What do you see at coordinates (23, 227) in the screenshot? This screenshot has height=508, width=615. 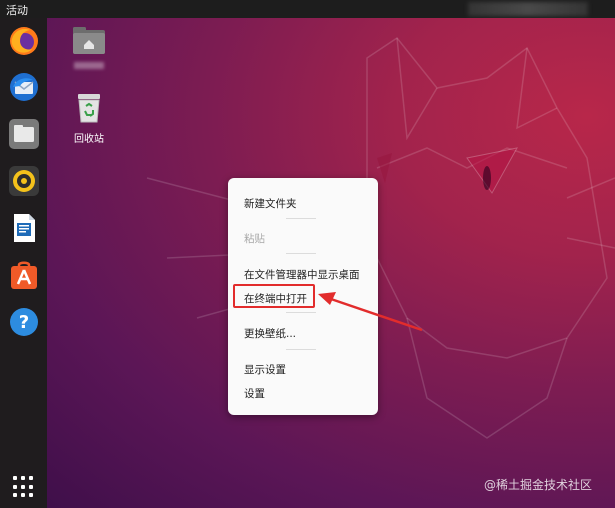 I see `libreoffice-writer-icon` at bounding box center [23, 227].